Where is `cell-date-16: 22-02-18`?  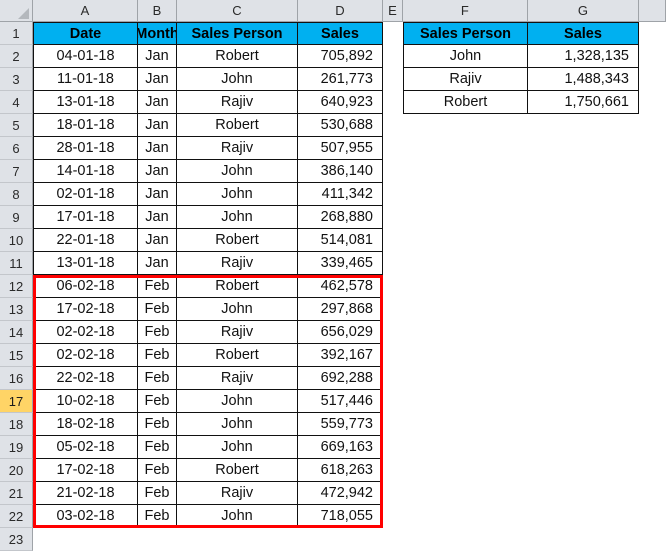 cell-date-16: 22-02-18 is located at coordinates (85, 378).